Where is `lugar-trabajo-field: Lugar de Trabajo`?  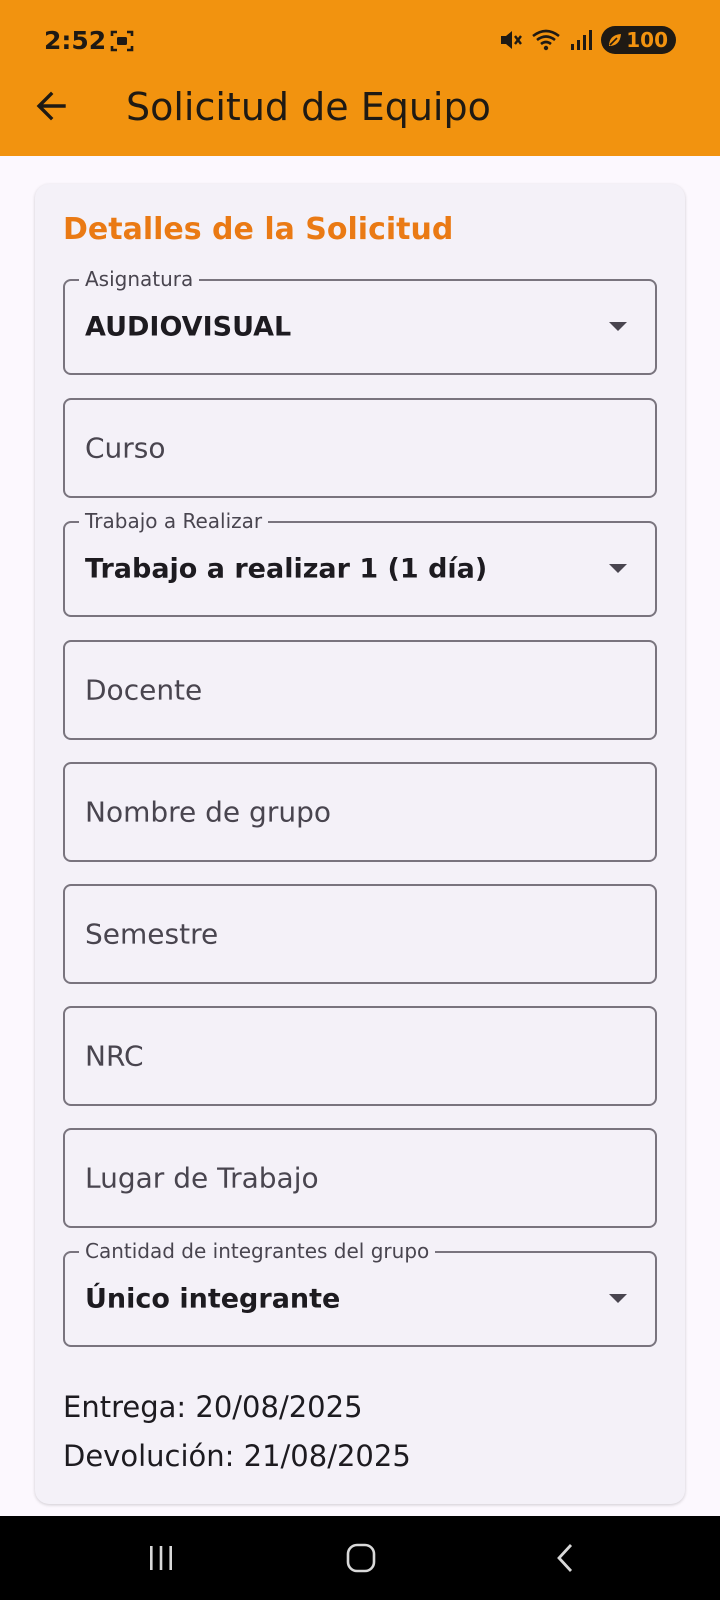
lugar-trabajo-field: Lugar de Trabajo is located at coordinates (360, 1178).